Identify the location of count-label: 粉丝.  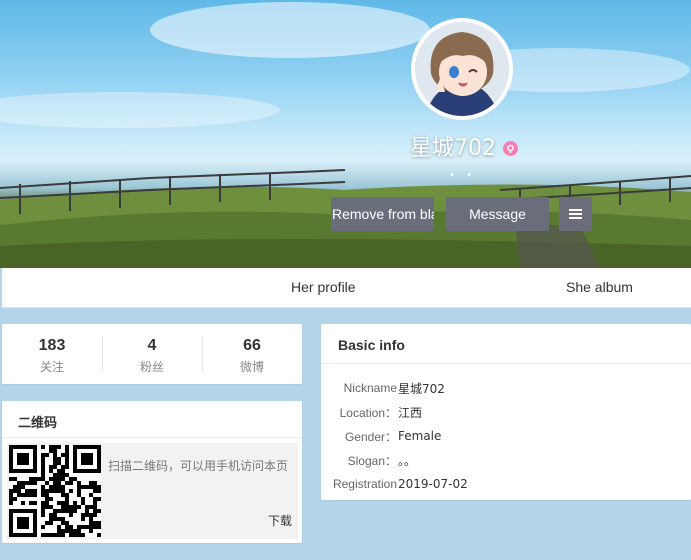
(151, 367).